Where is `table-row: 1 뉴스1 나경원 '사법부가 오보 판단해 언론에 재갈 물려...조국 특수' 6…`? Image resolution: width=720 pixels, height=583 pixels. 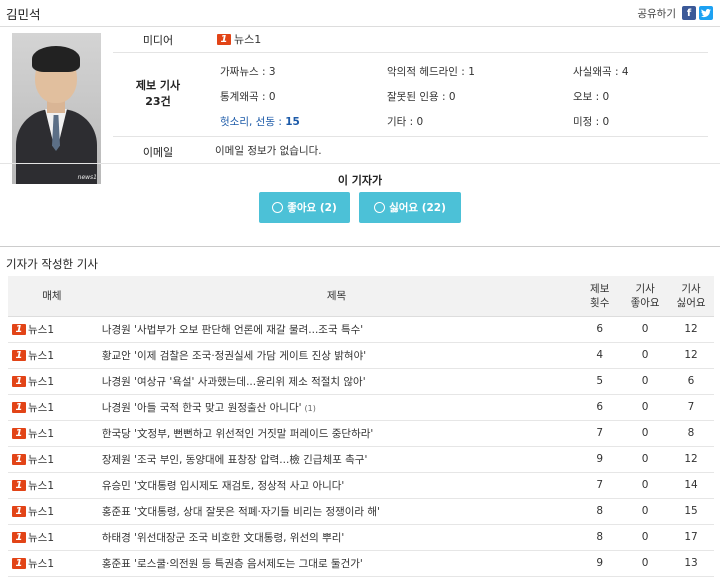
table-row: 1 뉴스1 나경원 '사법부가 오보 판단해 언론에 재갈 물려...조국 특수' 6… is located at coordinates (361, 329).